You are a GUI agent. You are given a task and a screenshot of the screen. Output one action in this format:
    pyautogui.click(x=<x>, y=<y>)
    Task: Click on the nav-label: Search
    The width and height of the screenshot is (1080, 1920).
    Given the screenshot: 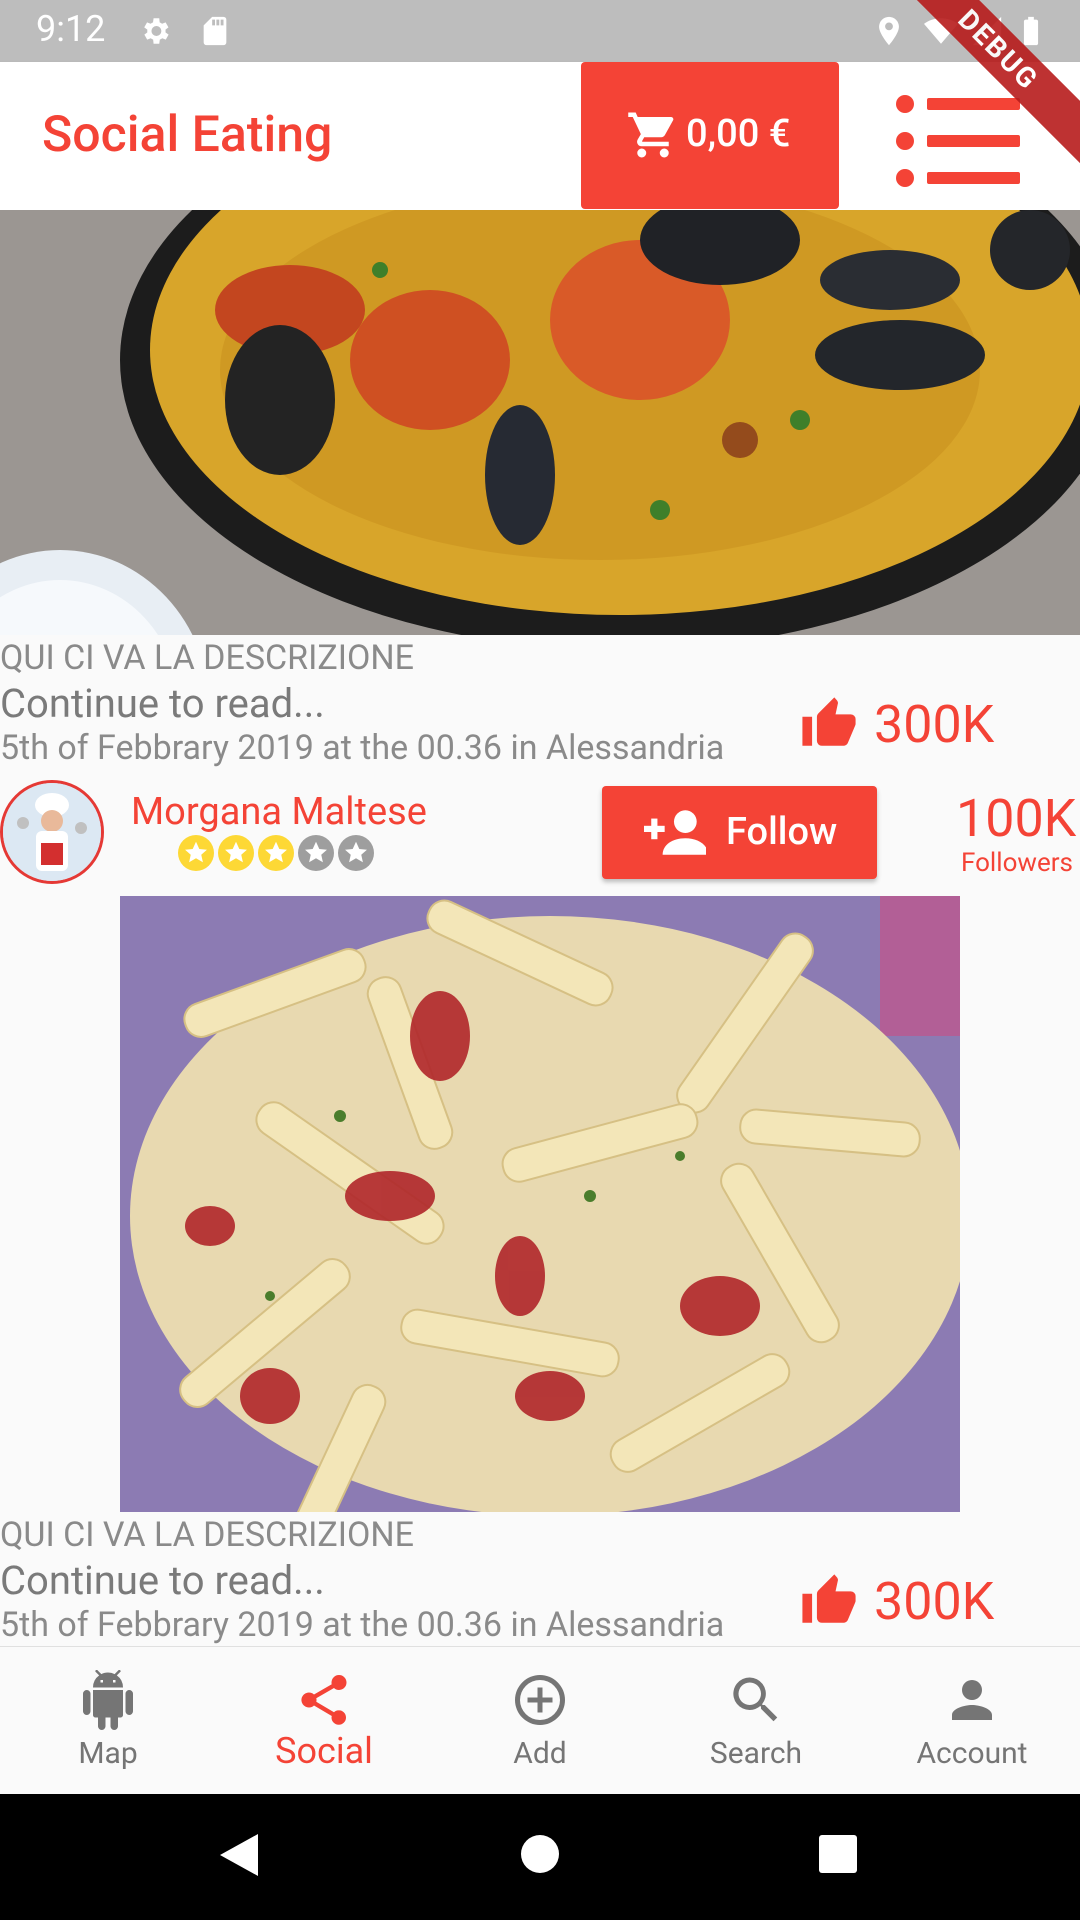 What is the action you would take?
    pyautogui.click(x=756, y=1753)
    